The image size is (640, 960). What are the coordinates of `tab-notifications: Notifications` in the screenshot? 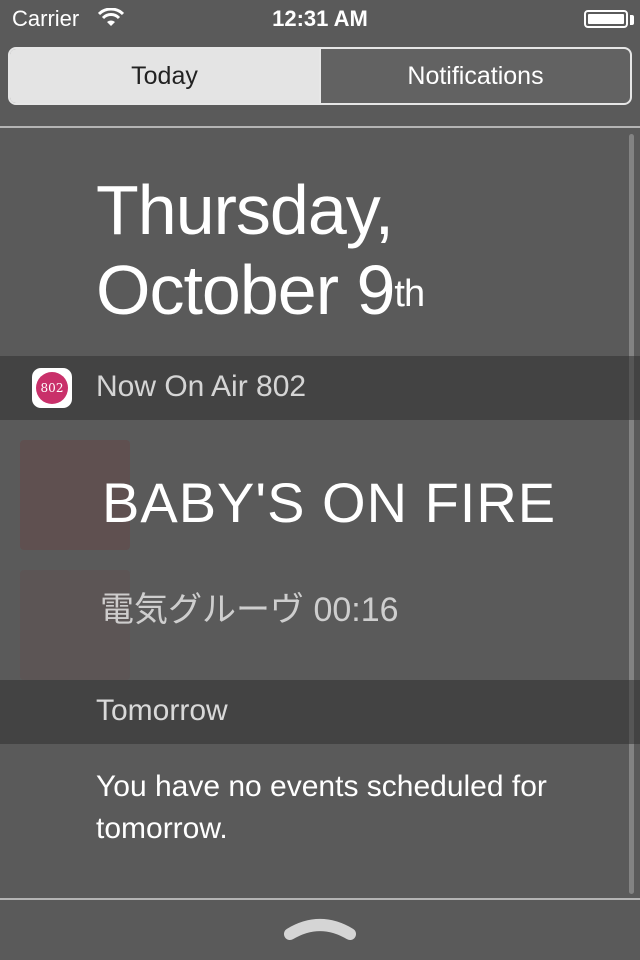 It's located at (474, 76).